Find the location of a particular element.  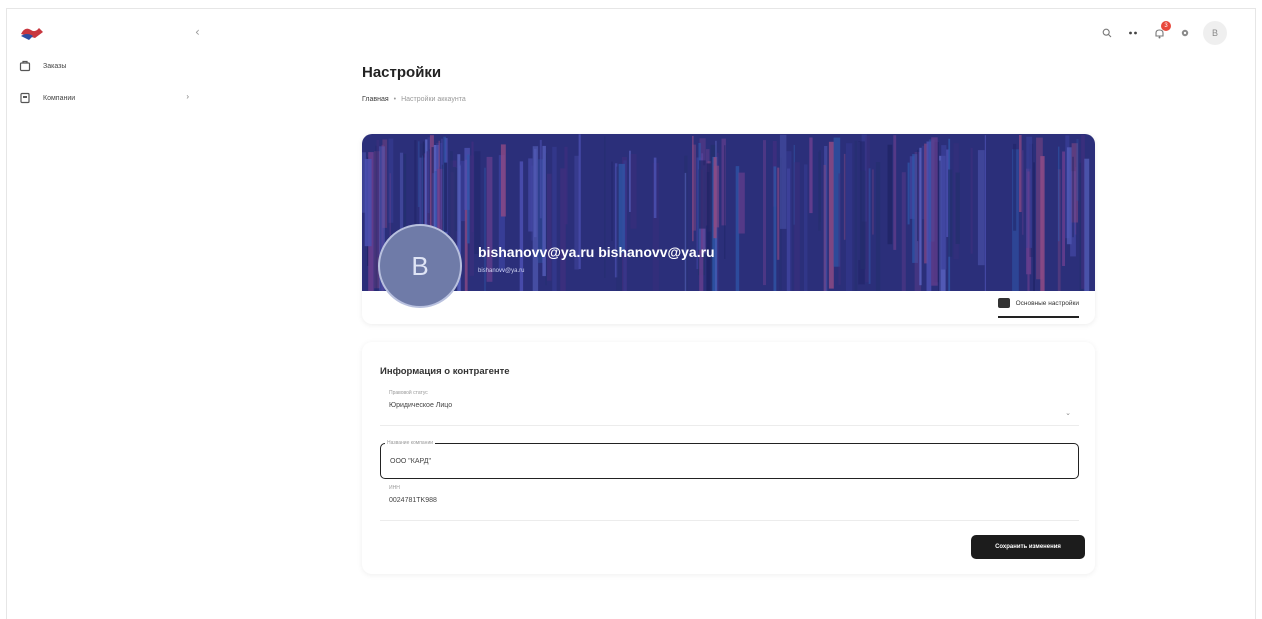

user-avatar: B is located at coordinates (1215, 33).